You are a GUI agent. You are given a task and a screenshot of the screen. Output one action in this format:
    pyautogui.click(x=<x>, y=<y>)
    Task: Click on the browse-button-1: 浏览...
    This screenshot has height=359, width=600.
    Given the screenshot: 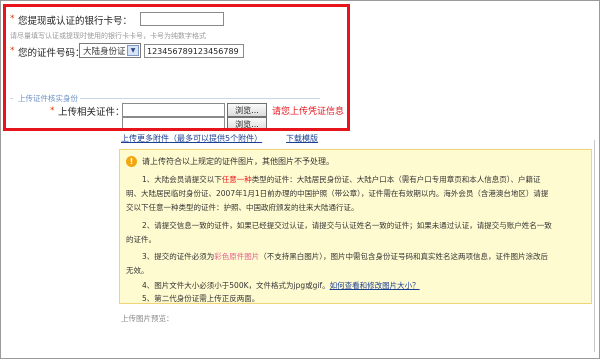 What is the action you would take?
    pyautogui.click(x=247, y=110)
    